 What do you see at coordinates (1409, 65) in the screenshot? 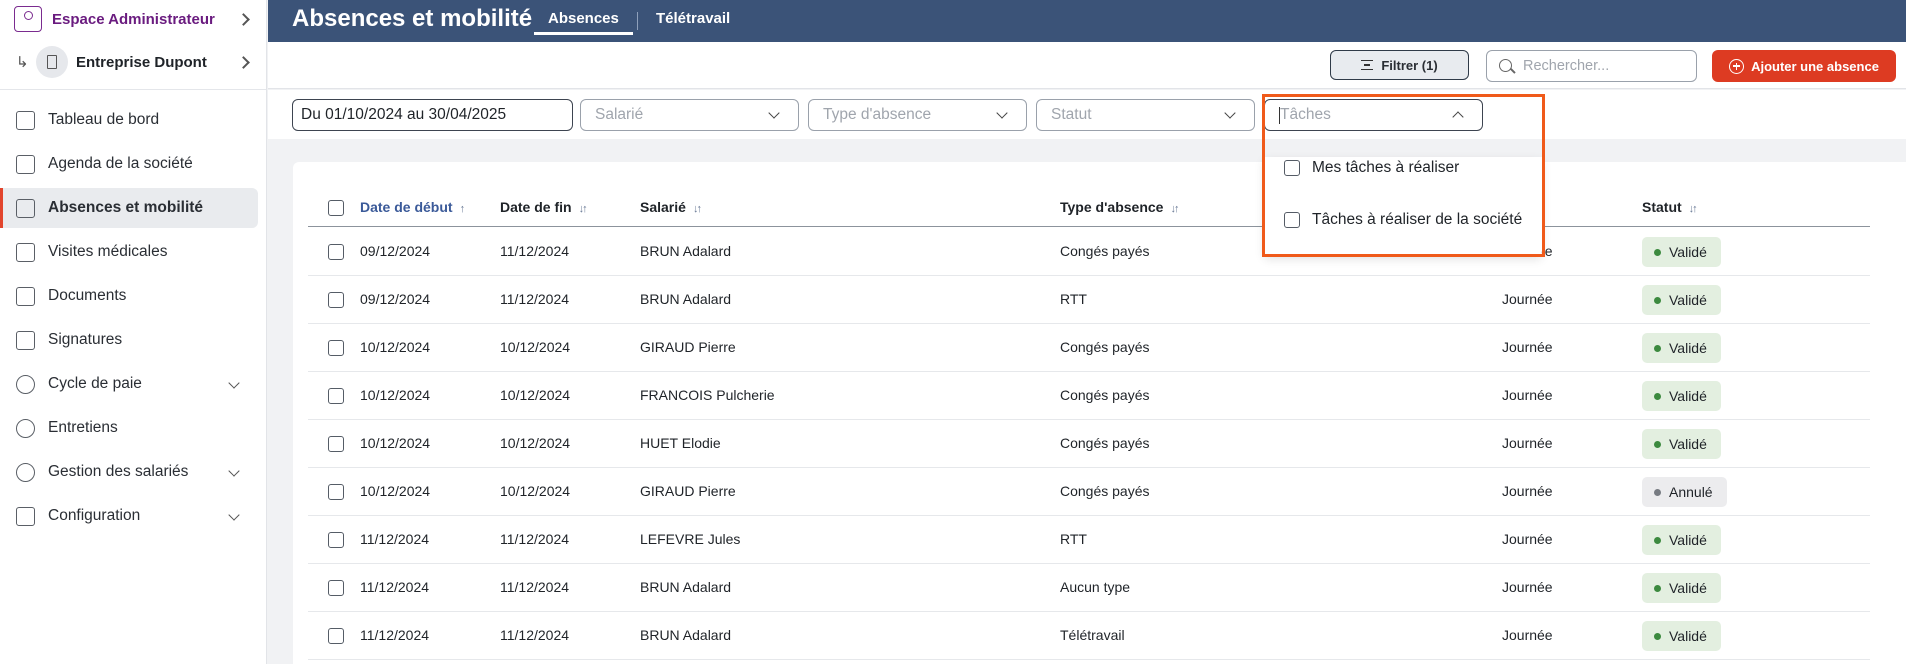
I see `filter-button-label: Filtrer (1)` at bounding box center [1409, 65].